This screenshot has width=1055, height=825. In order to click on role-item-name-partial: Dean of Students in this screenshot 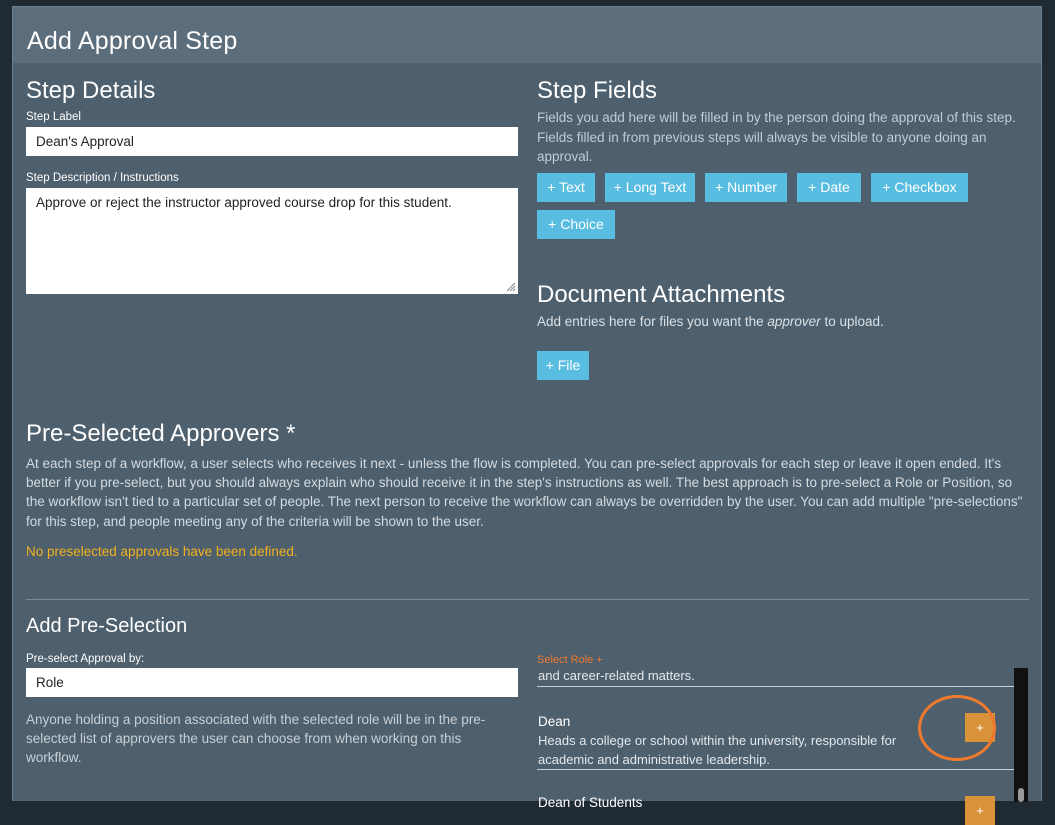, I will do `click(590, 802)`.